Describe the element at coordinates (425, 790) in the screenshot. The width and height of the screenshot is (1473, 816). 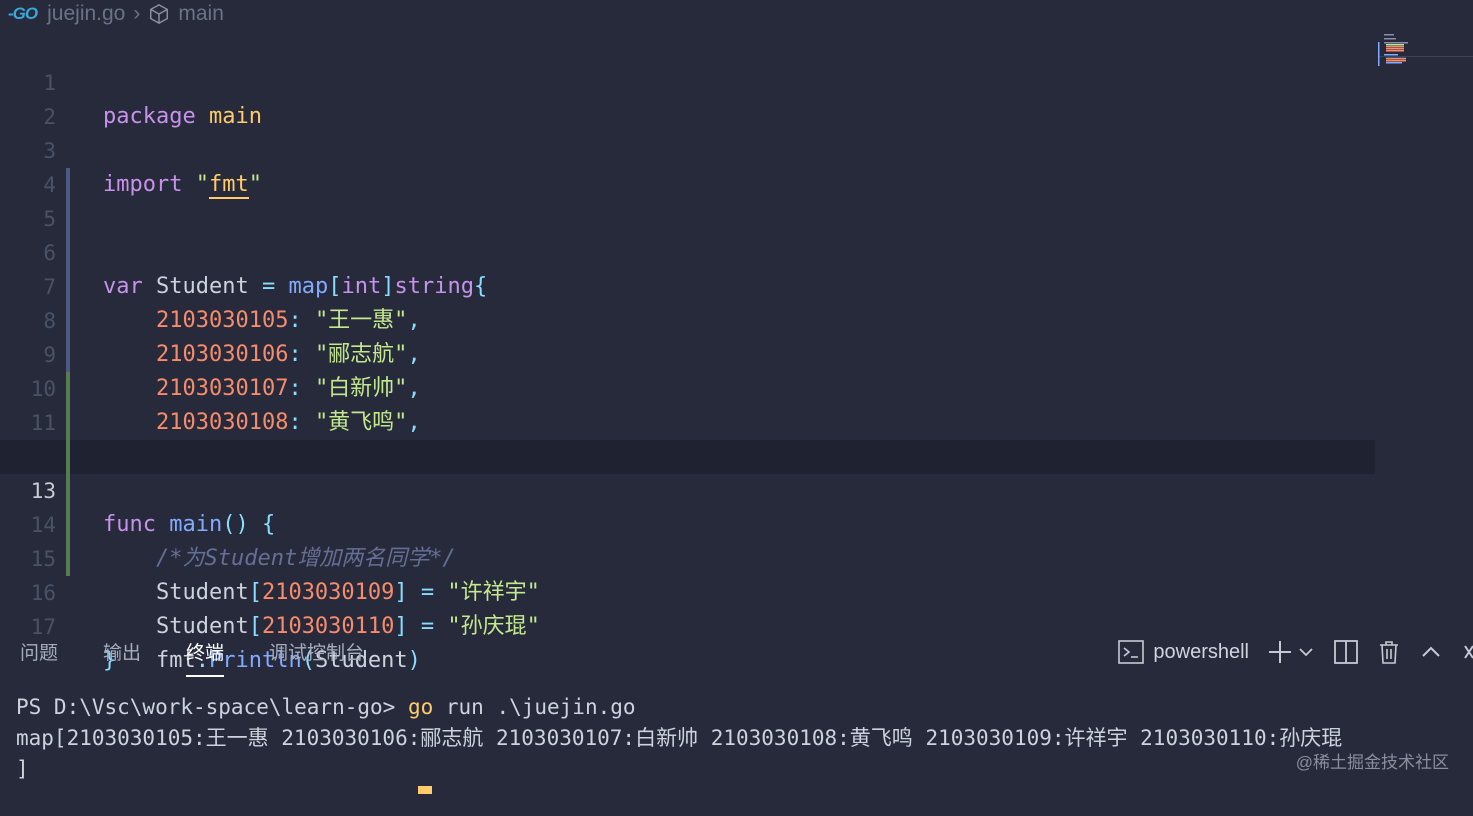
I see `terminal-cursor` at that location.